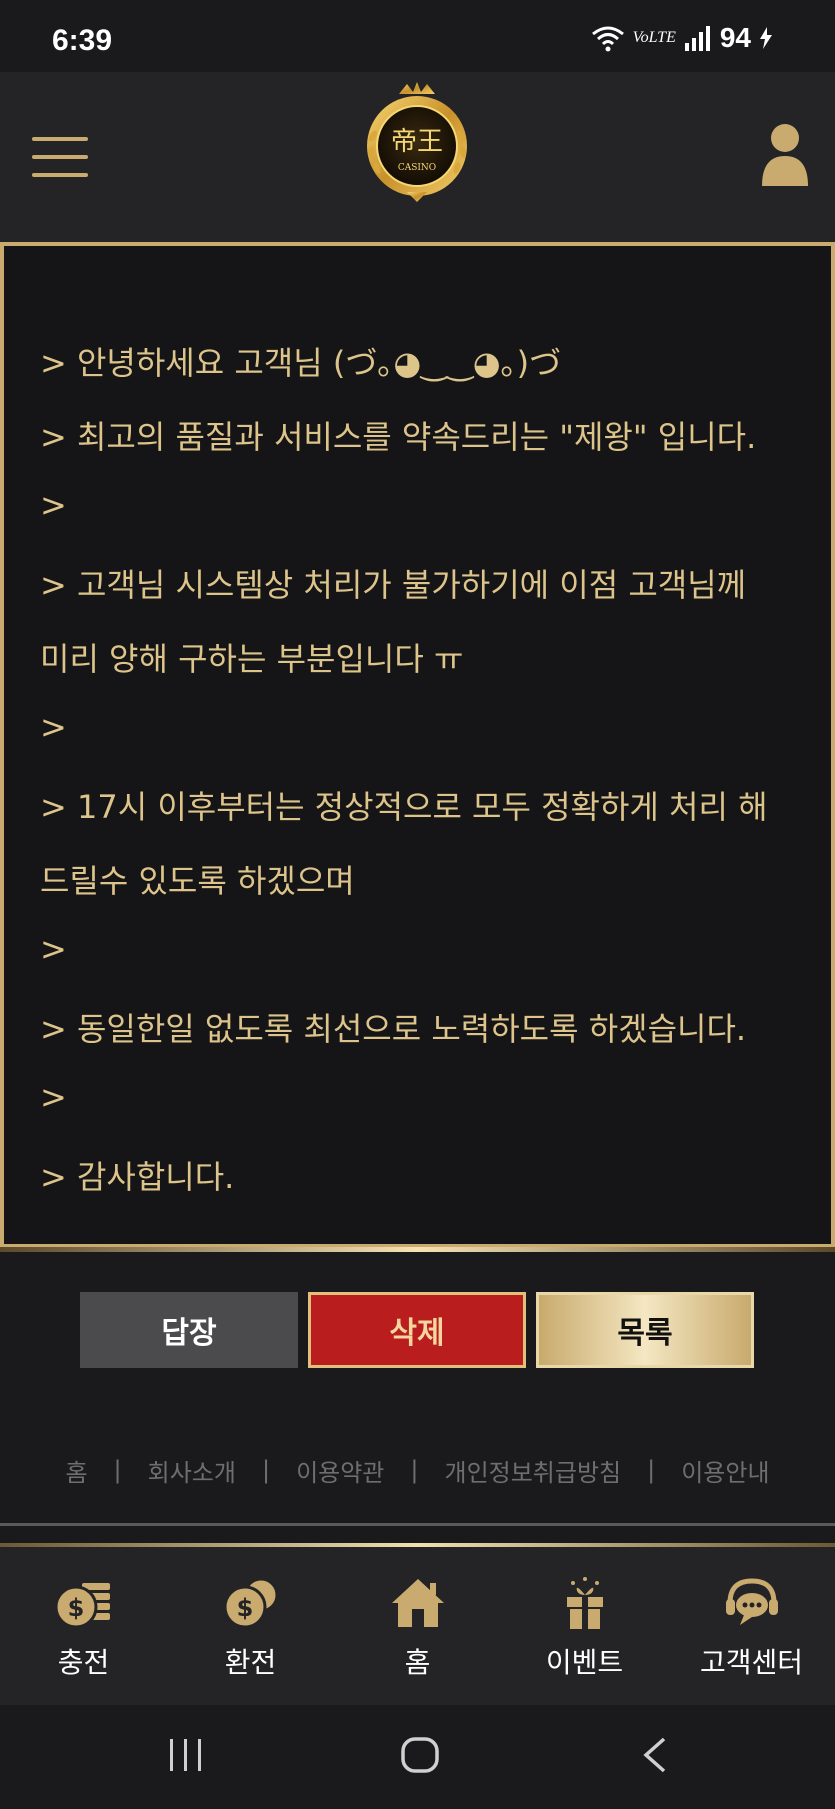 The height and width of the screenshot is (1809, 835). Describe the element at coordinates (340, 1470) in the screenshot. I see `footer-link-terms: 이용약관` at that location.